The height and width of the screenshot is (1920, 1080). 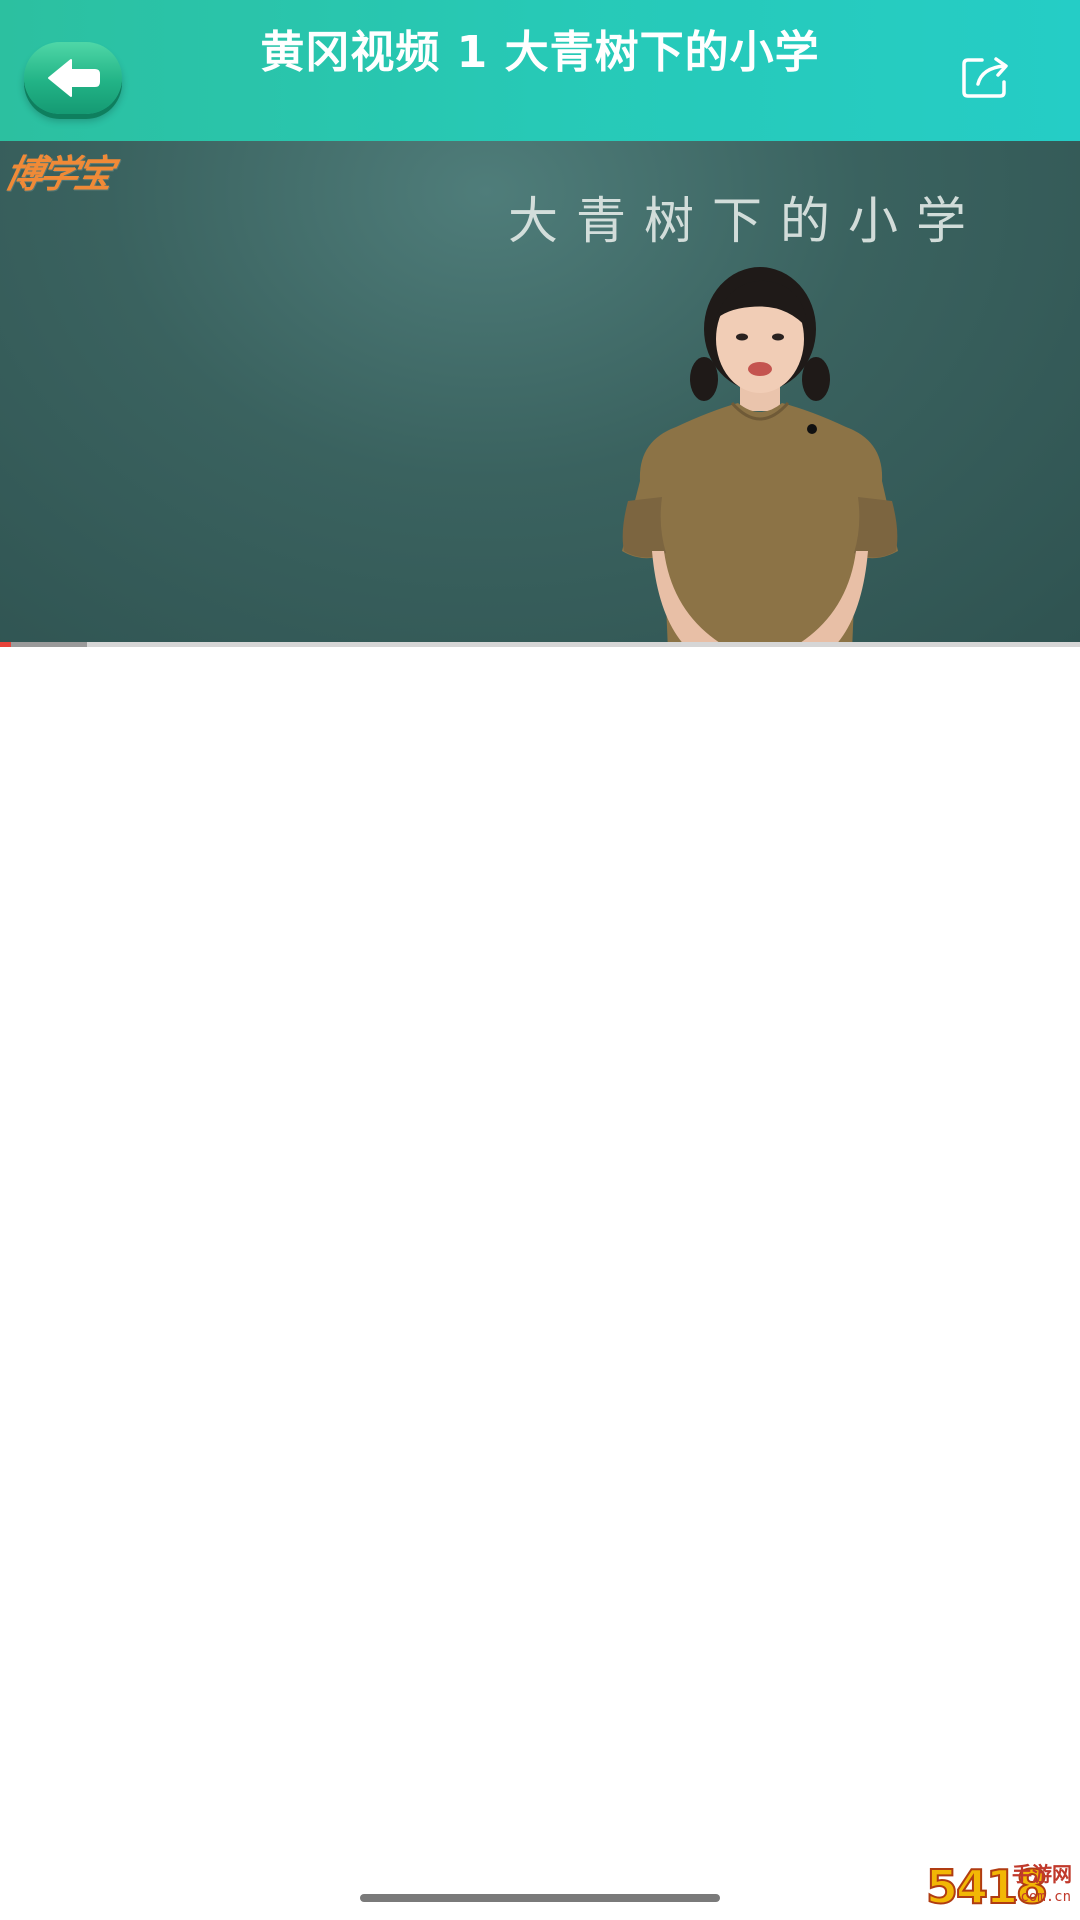 I want to click on header-bar: 黄冈视频 1 大青树下的小学, so click(x=540, y=70).